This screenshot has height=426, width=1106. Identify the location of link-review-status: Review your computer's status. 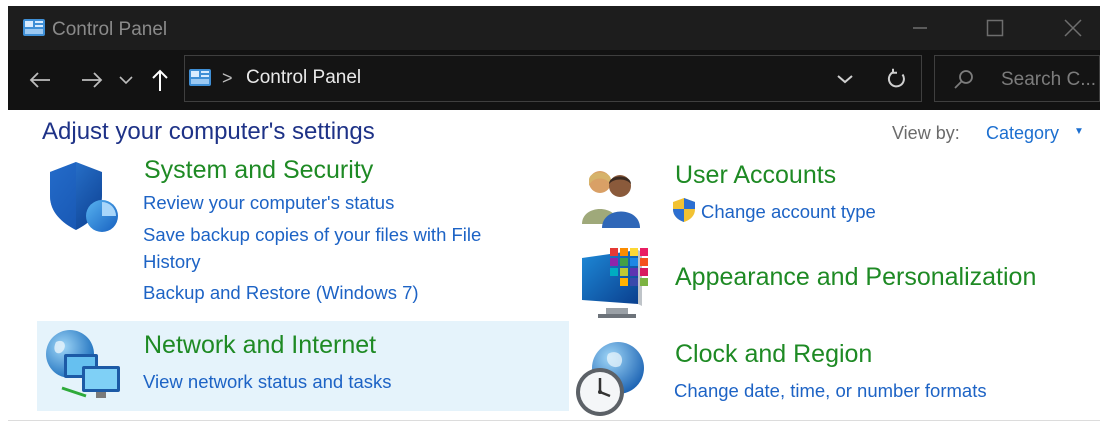
(268, 203).